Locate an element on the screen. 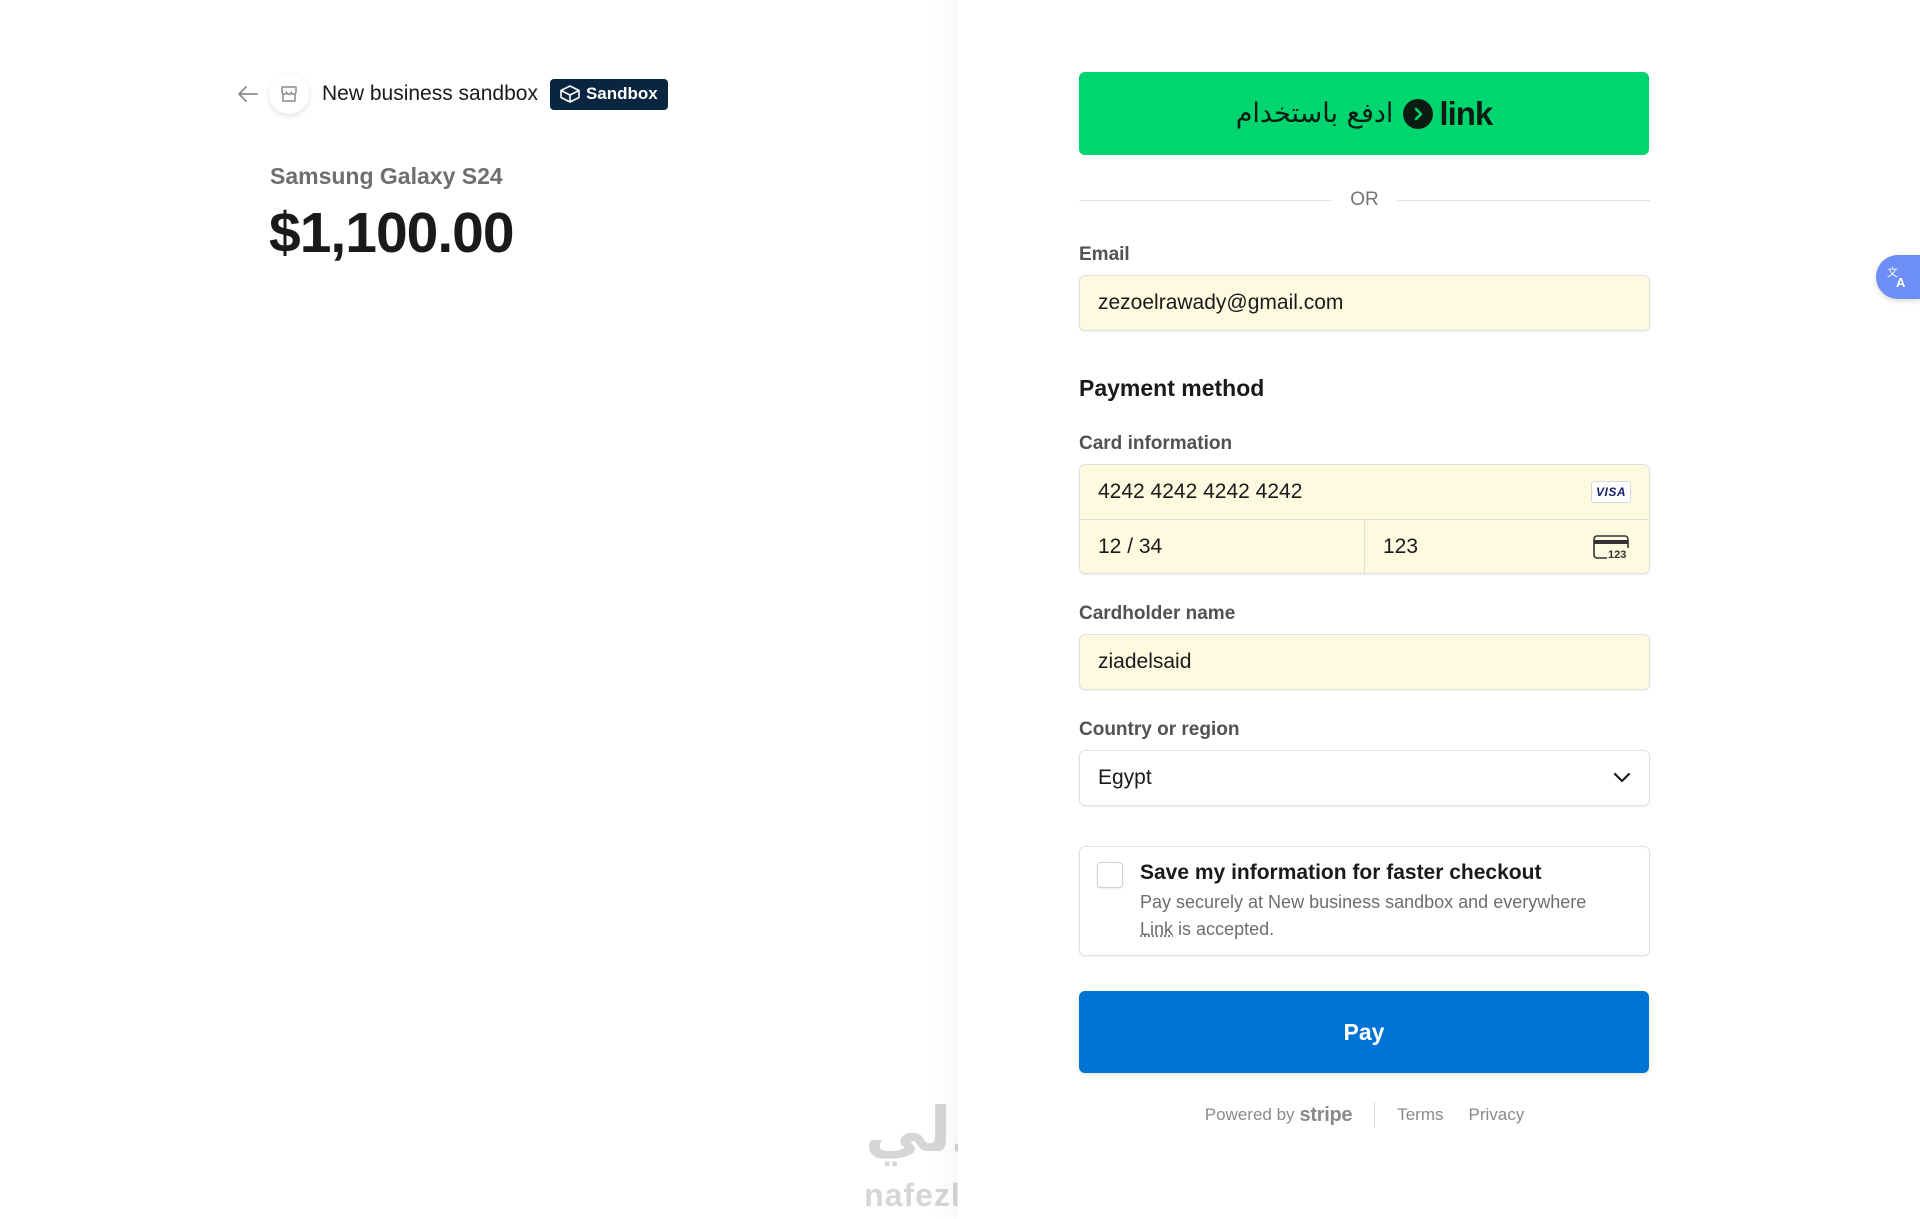 Image resolution: width=1920 pixels, height=1219 pixels. email-field: zezoelrawady@gmail.com is located at coordinates (1364, 303).